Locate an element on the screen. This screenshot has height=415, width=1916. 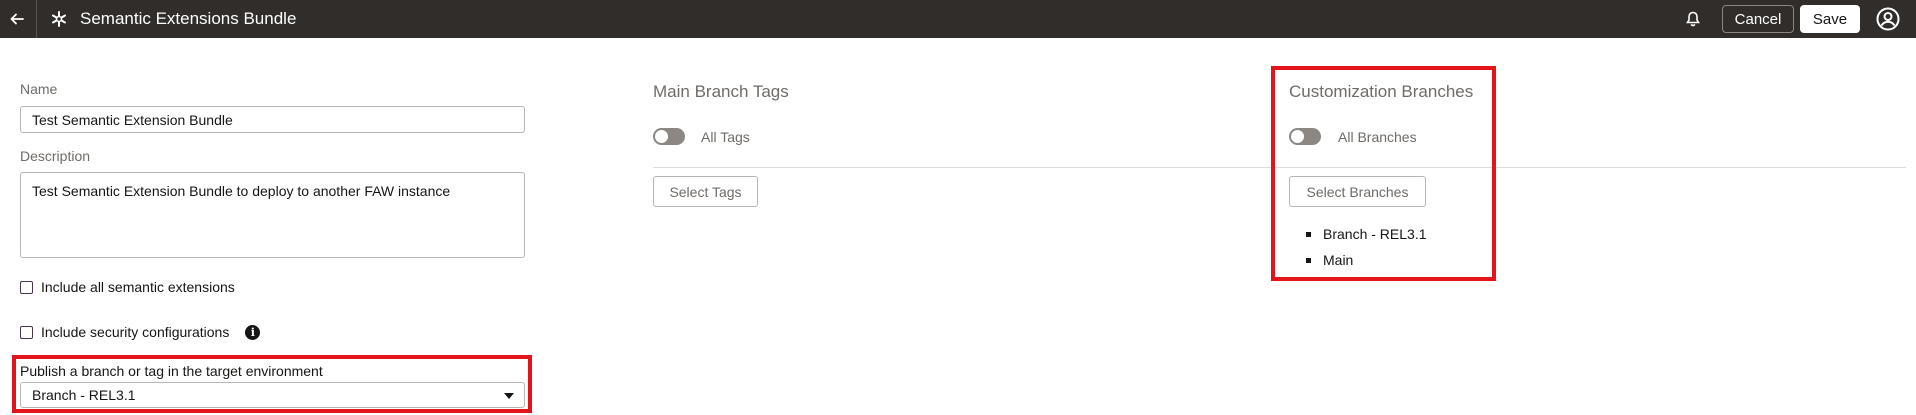
user-menu-button is located at coordinates (1888, 19).